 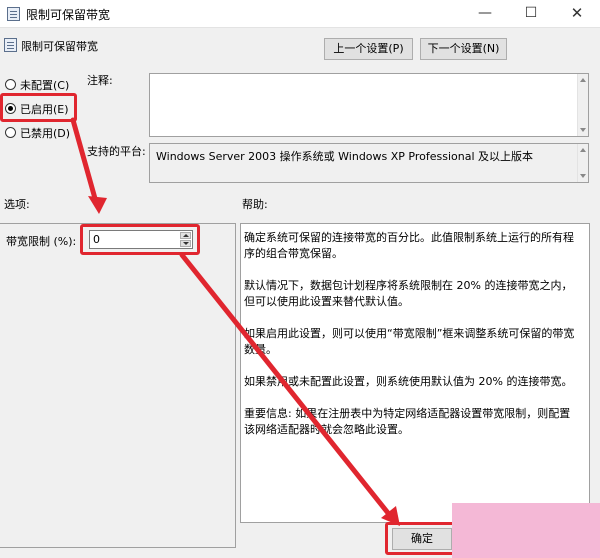 I want to click on help-paragraph: 确定系统可保留的连接带宽的百分比。此值限制系统上运行的所有程序的组合带宽保留。, so click(x=409, y=245).